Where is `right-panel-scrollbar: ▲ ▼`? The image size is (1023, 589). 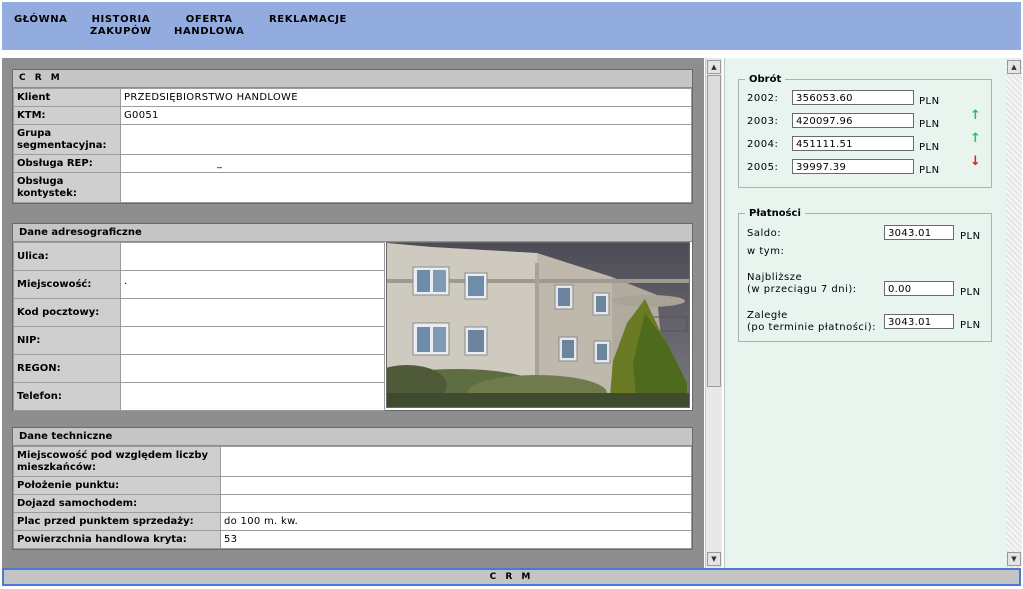
right-panel-scrollbar: ▲ ▼ is located at coordinates (1014, 313).